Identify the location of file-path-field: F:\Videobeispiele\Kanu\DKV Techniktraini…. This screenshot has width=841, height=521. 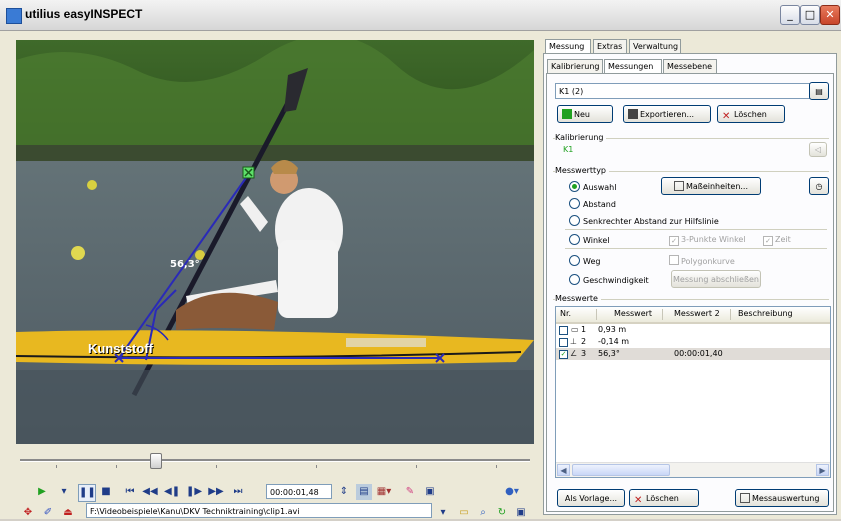
(259, 510).